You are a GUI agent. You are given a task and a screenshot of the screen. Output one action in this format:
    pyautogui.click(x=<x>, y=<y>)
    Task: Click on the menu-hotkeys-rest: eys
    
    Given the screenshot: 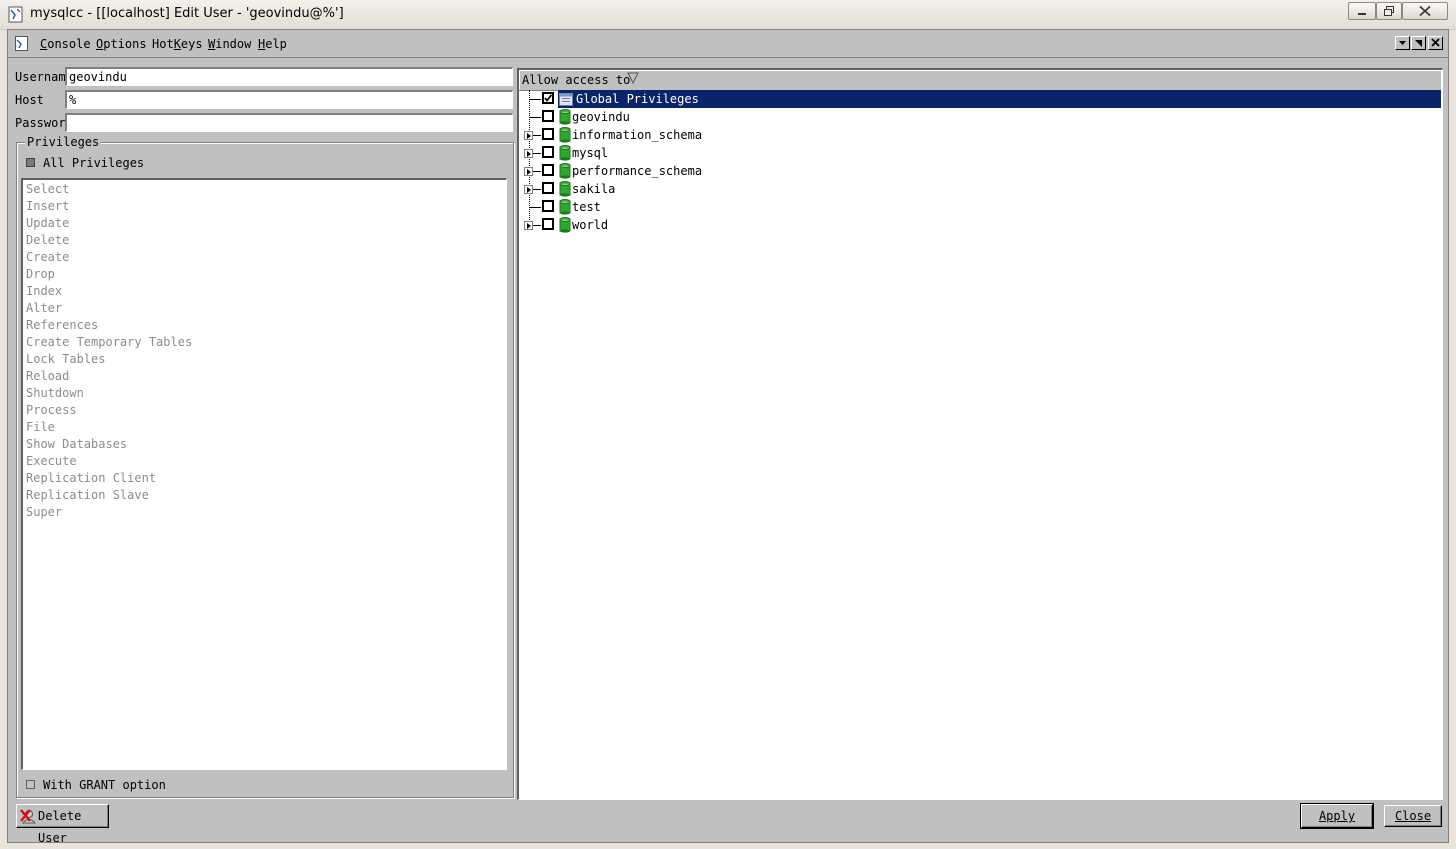 What is the action you would take?
    pyautogui.click(x=191, y=44)
    